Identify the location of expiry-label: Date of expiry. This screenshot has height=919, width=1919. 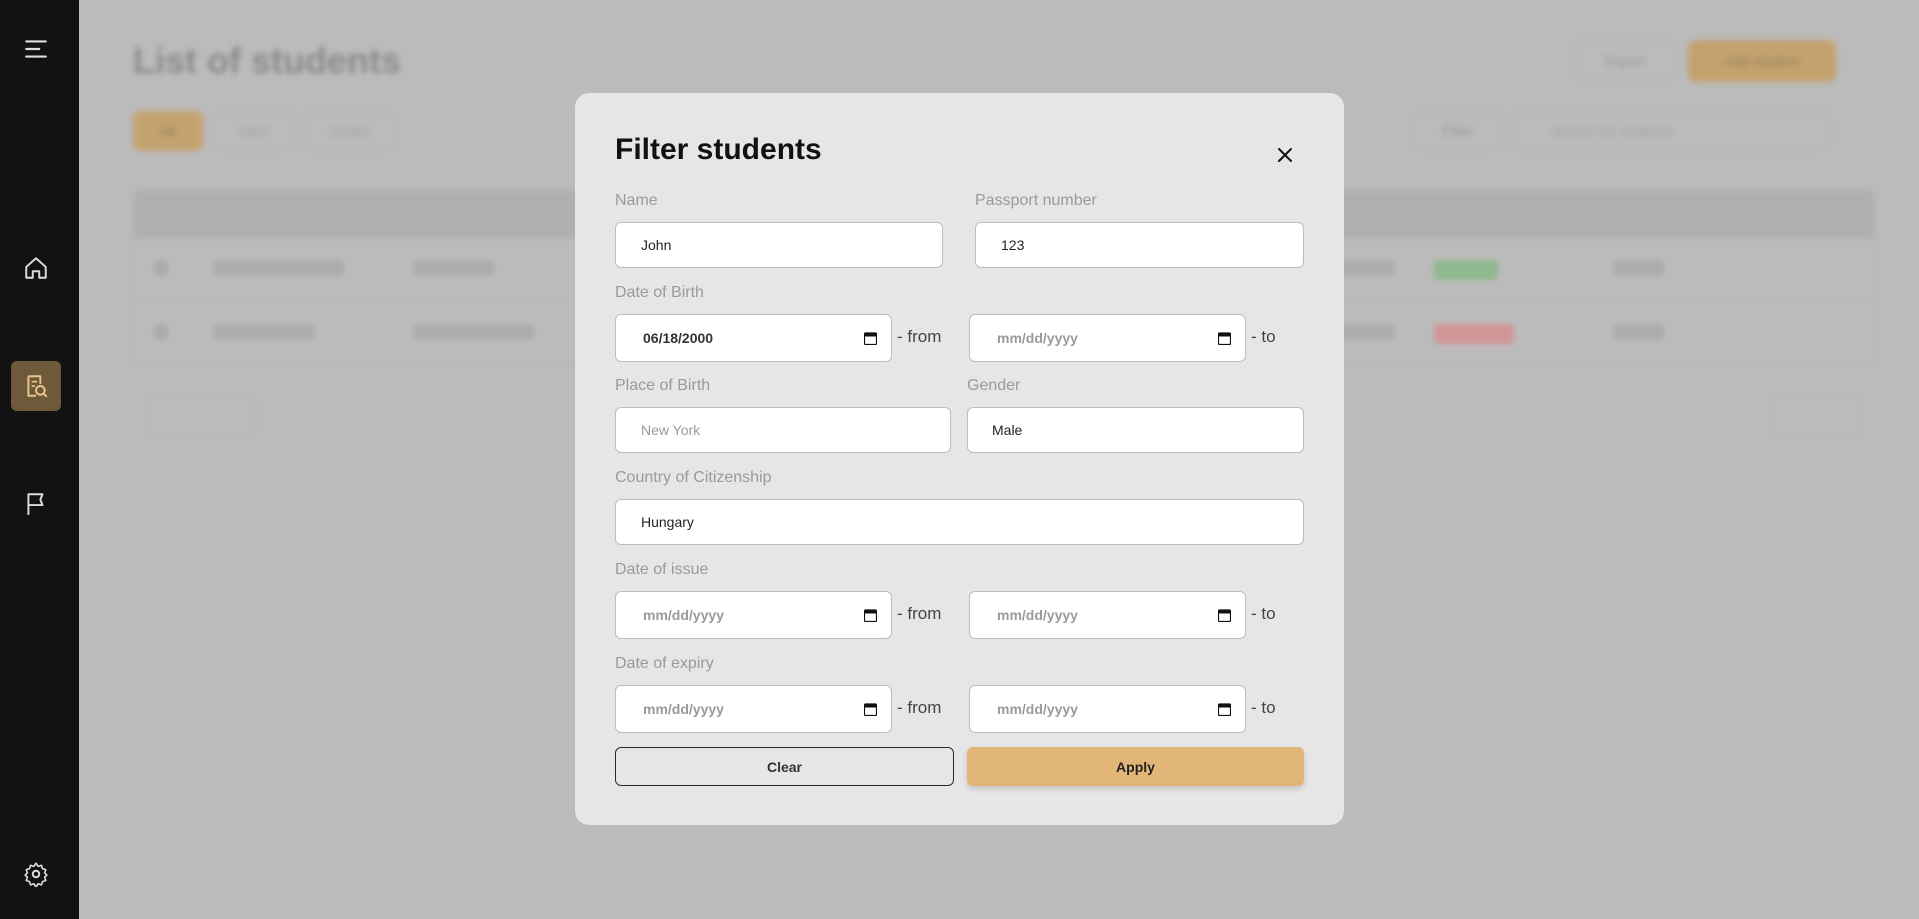
(664, 663).